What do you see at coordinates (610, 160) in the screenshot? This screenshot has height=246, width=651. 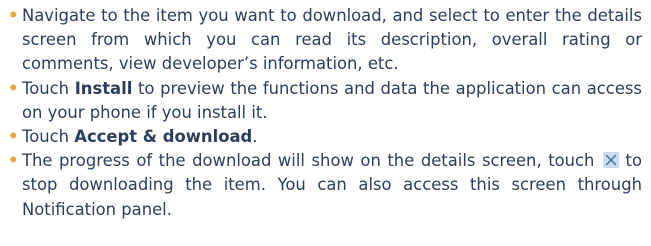 I see `close-icon` at bounding box center [610, 160].